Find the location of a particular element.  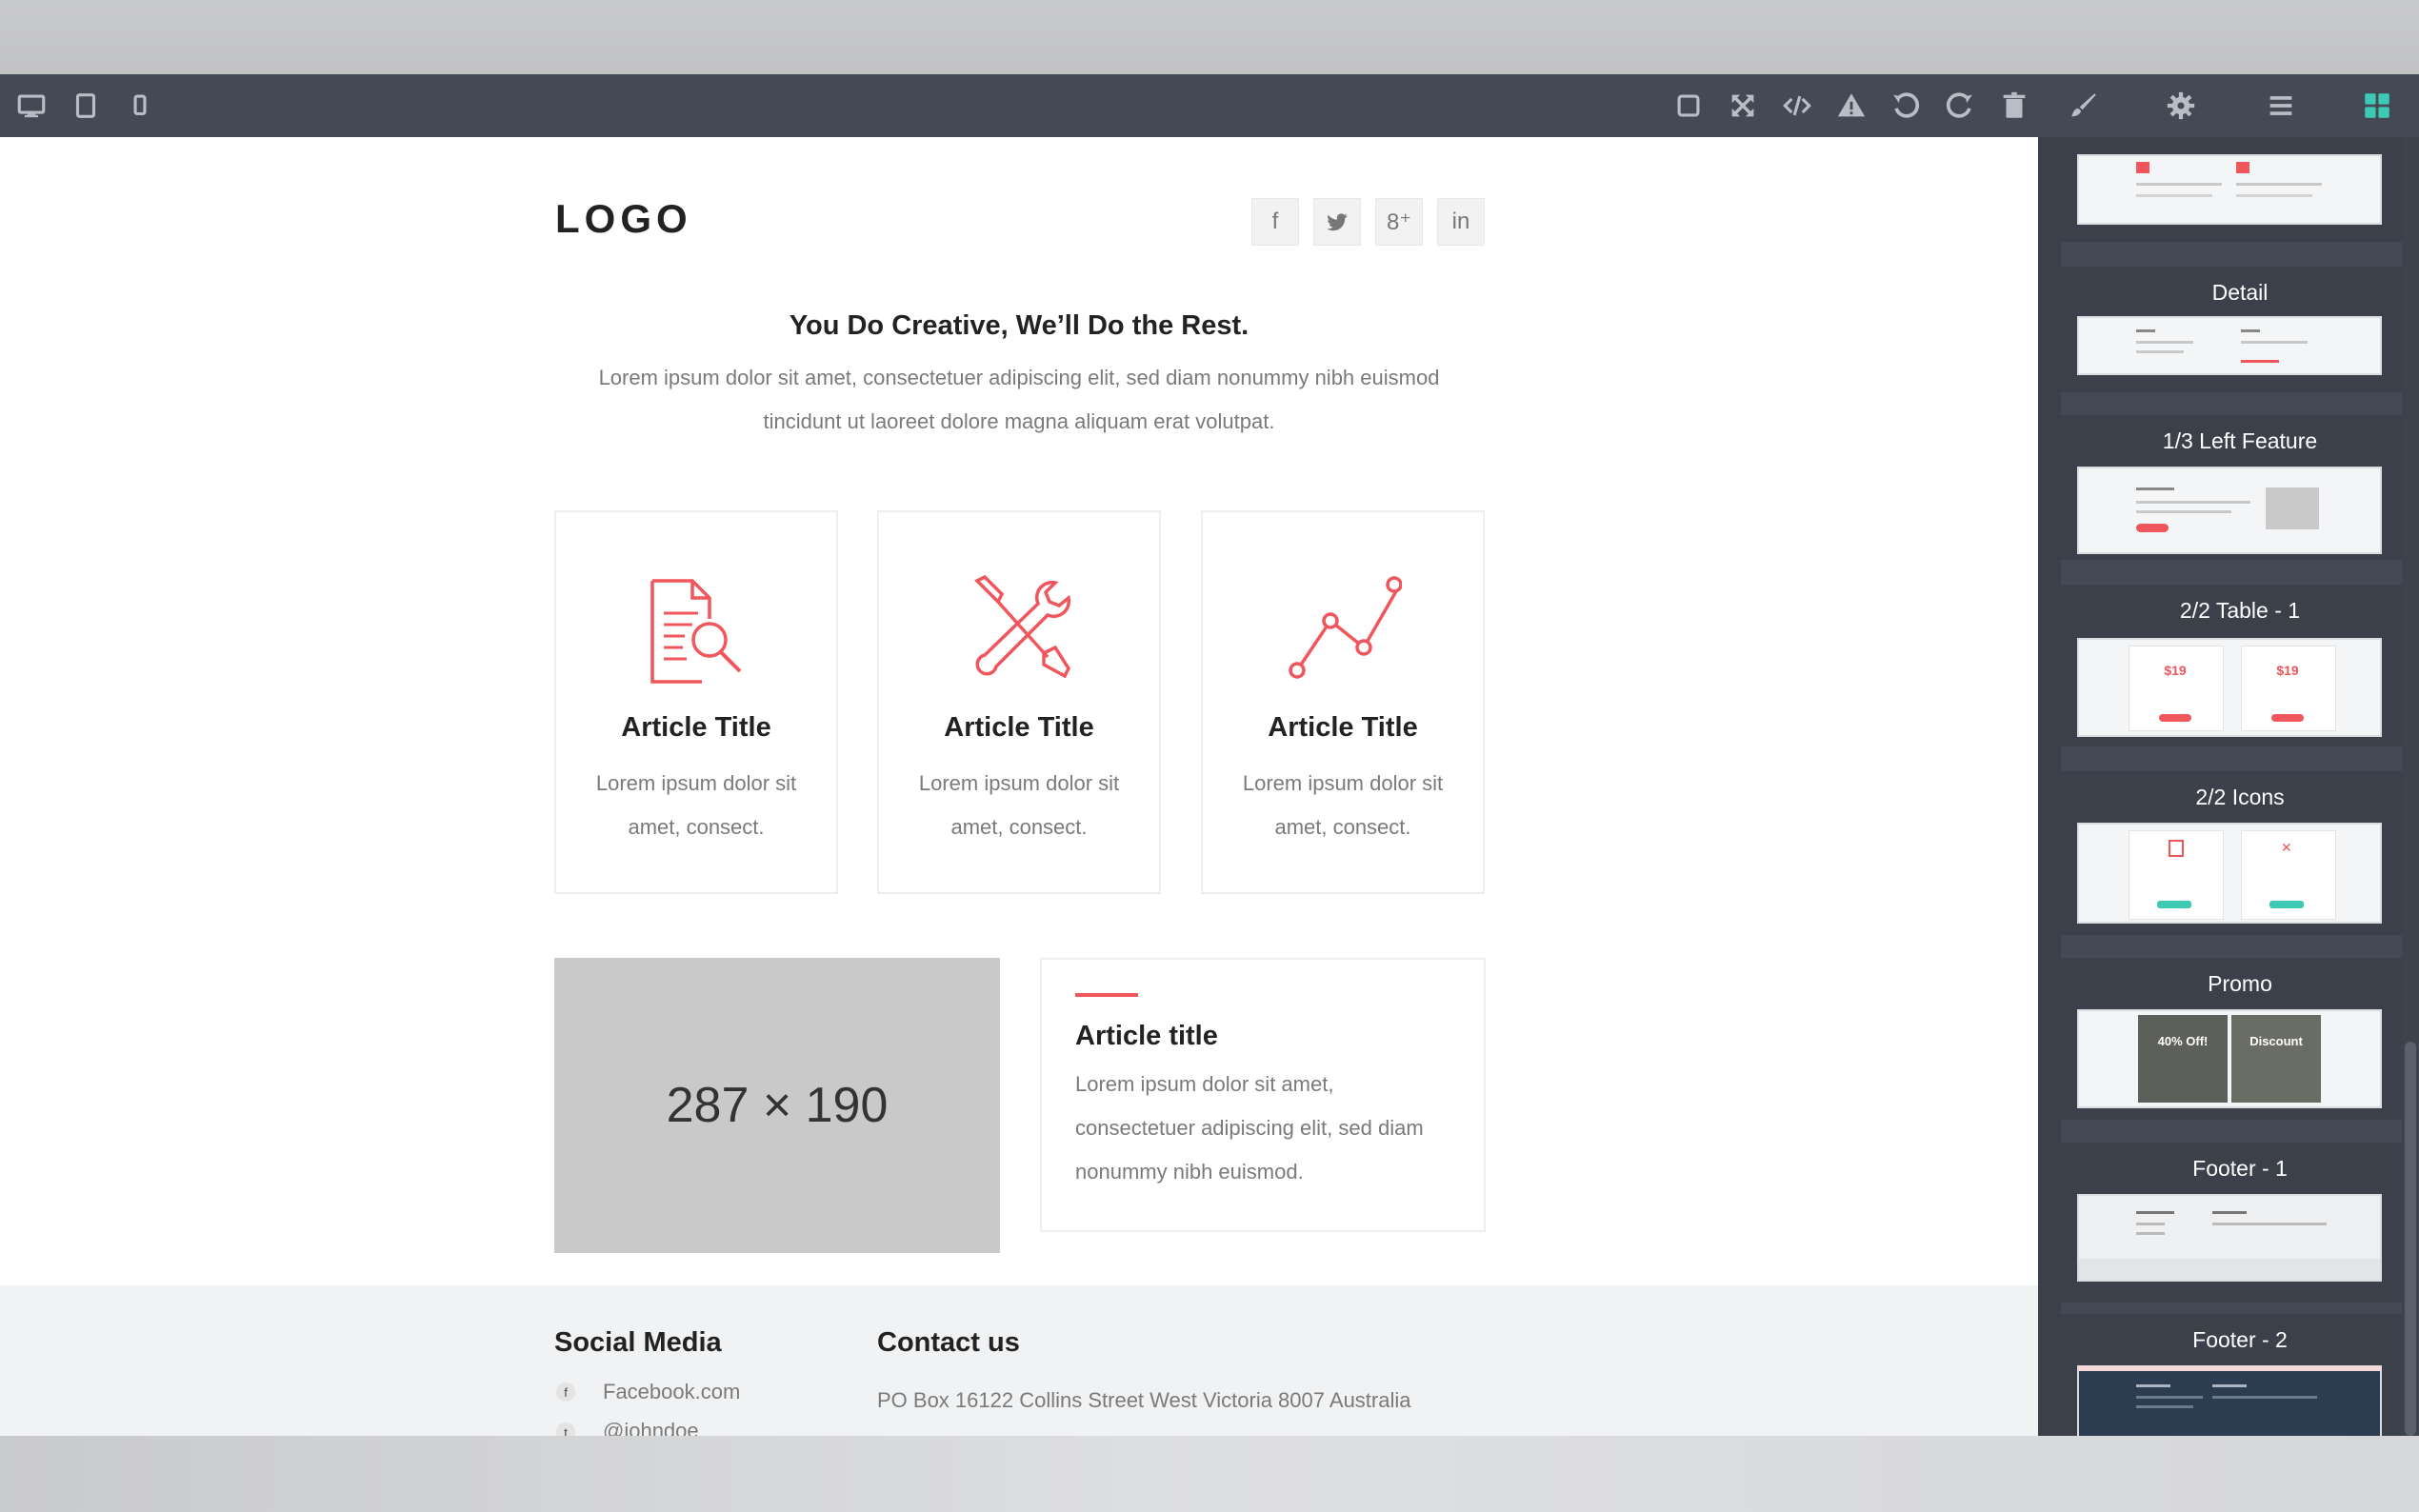

promo-tile-label: 40% Off! is located at coordinates (2183, 1041).